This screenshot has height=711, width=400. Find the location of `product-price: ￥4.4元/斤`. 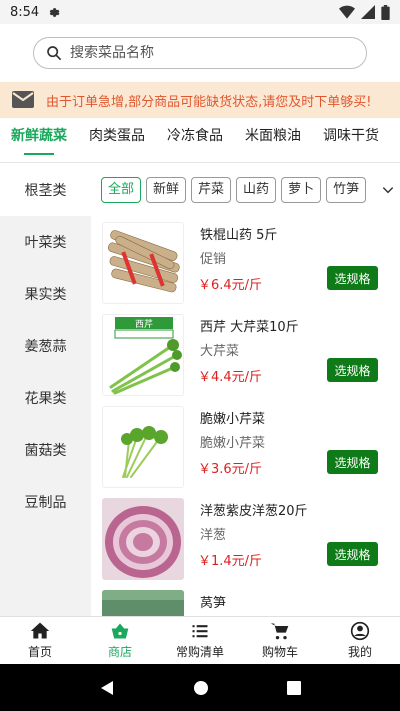

product-price: ￥4.4元/斤 is located at coordinates (230, 377).